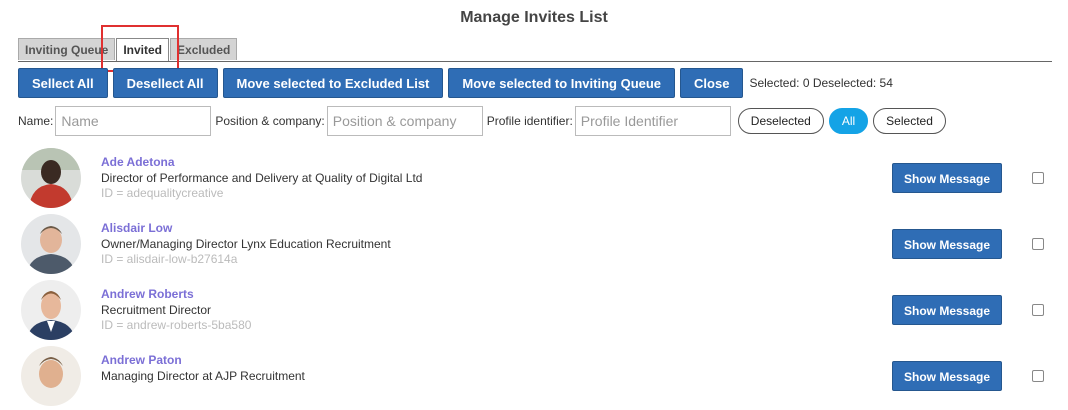  I want to click on close-button: Close, so click(712, 83).